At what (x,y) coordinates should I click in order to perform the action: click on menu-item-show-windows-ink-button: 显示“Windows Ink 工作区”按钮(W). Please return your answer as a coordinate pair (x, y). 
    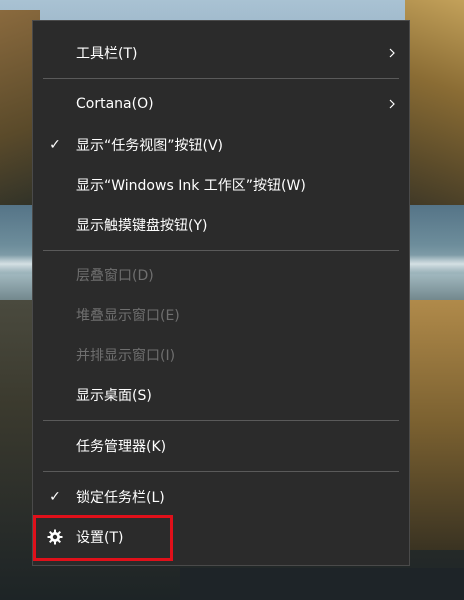
    Looking at the image, I should click on (221, 185).